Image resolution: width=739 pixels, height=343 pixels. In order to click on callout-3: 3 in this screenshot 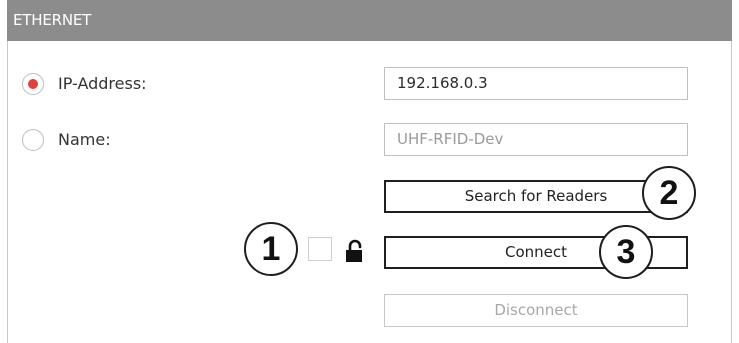, I will do `click(626, 252)`.